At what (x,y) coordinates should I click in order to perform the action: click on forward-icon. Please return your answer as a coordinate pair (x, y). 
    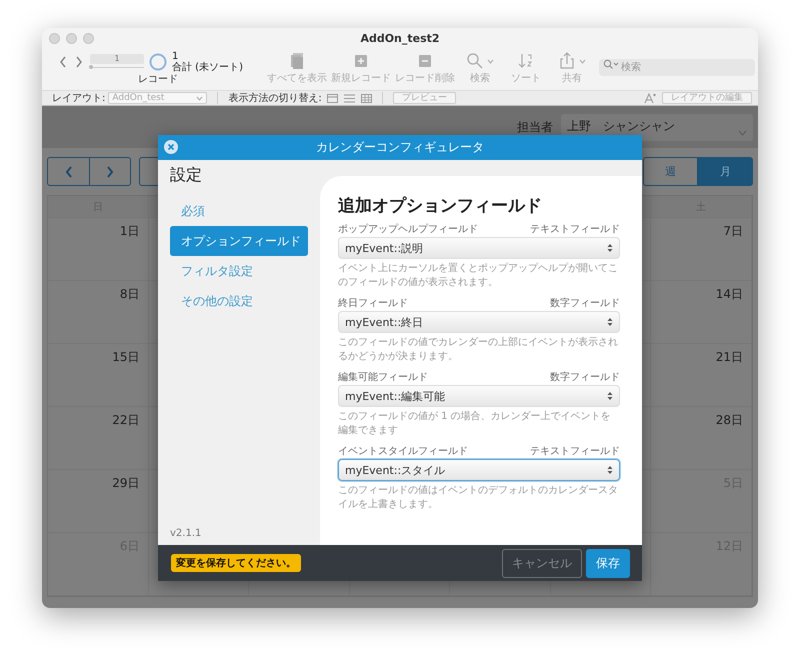
    Looking at the image, I should click on (79, 62).